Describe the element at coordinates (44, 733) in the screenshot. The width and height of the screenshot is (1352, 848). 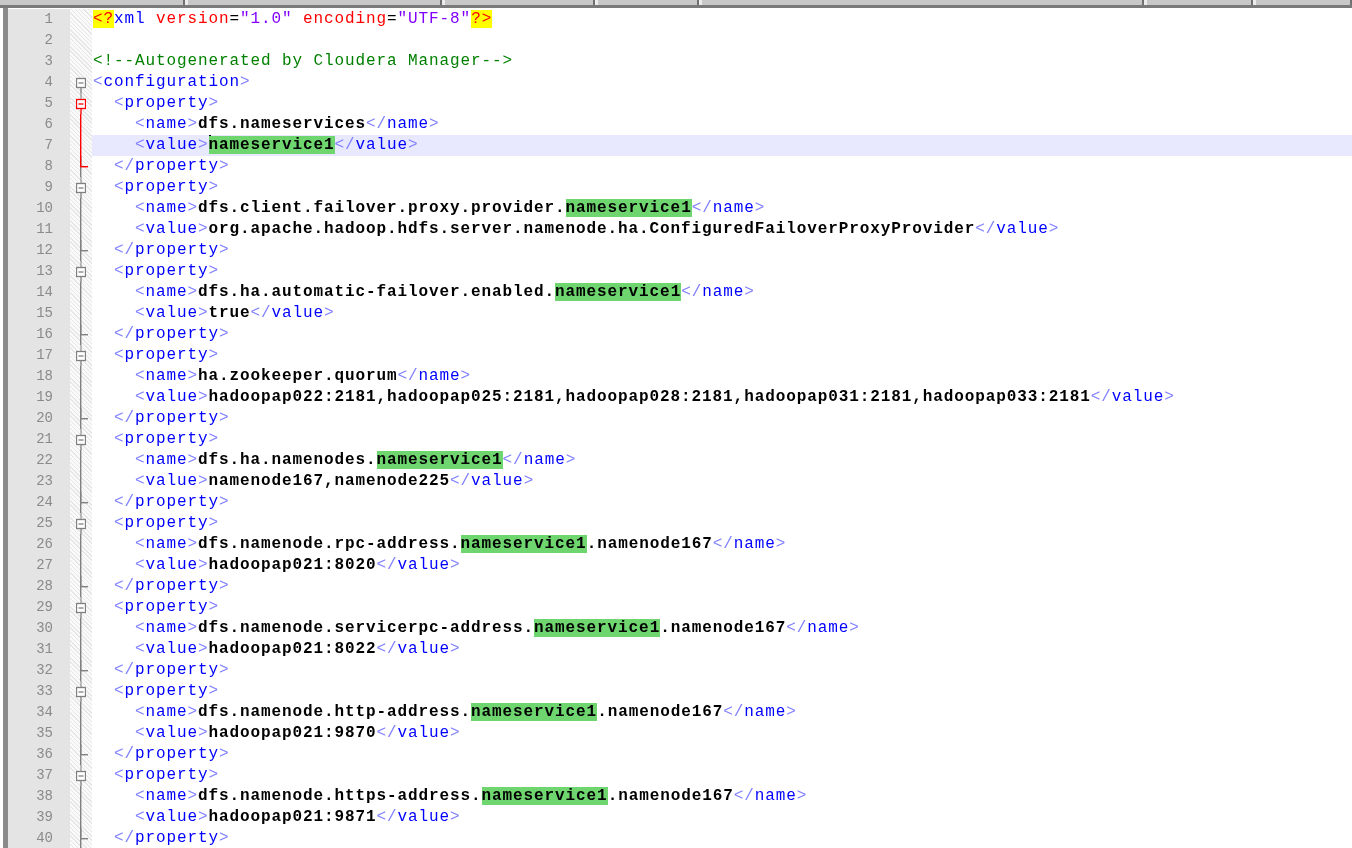
I see `line-number: 35` at that location.